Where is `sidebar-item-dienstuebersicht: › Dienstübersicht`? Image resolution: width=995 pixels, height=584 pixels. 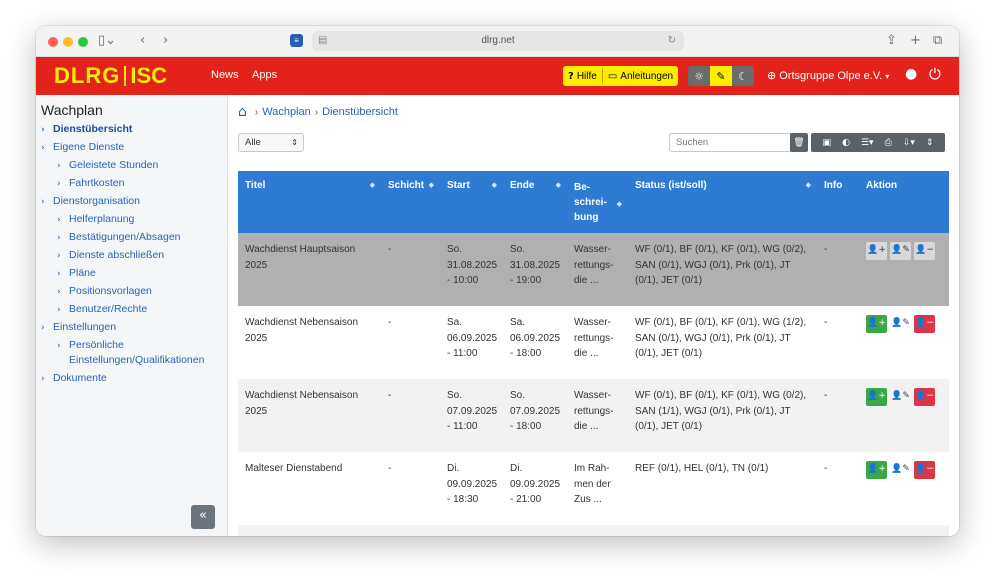 sidebar-item-dienstuebersicht: › Dienstübersicht is located at coordinates (86, 129).